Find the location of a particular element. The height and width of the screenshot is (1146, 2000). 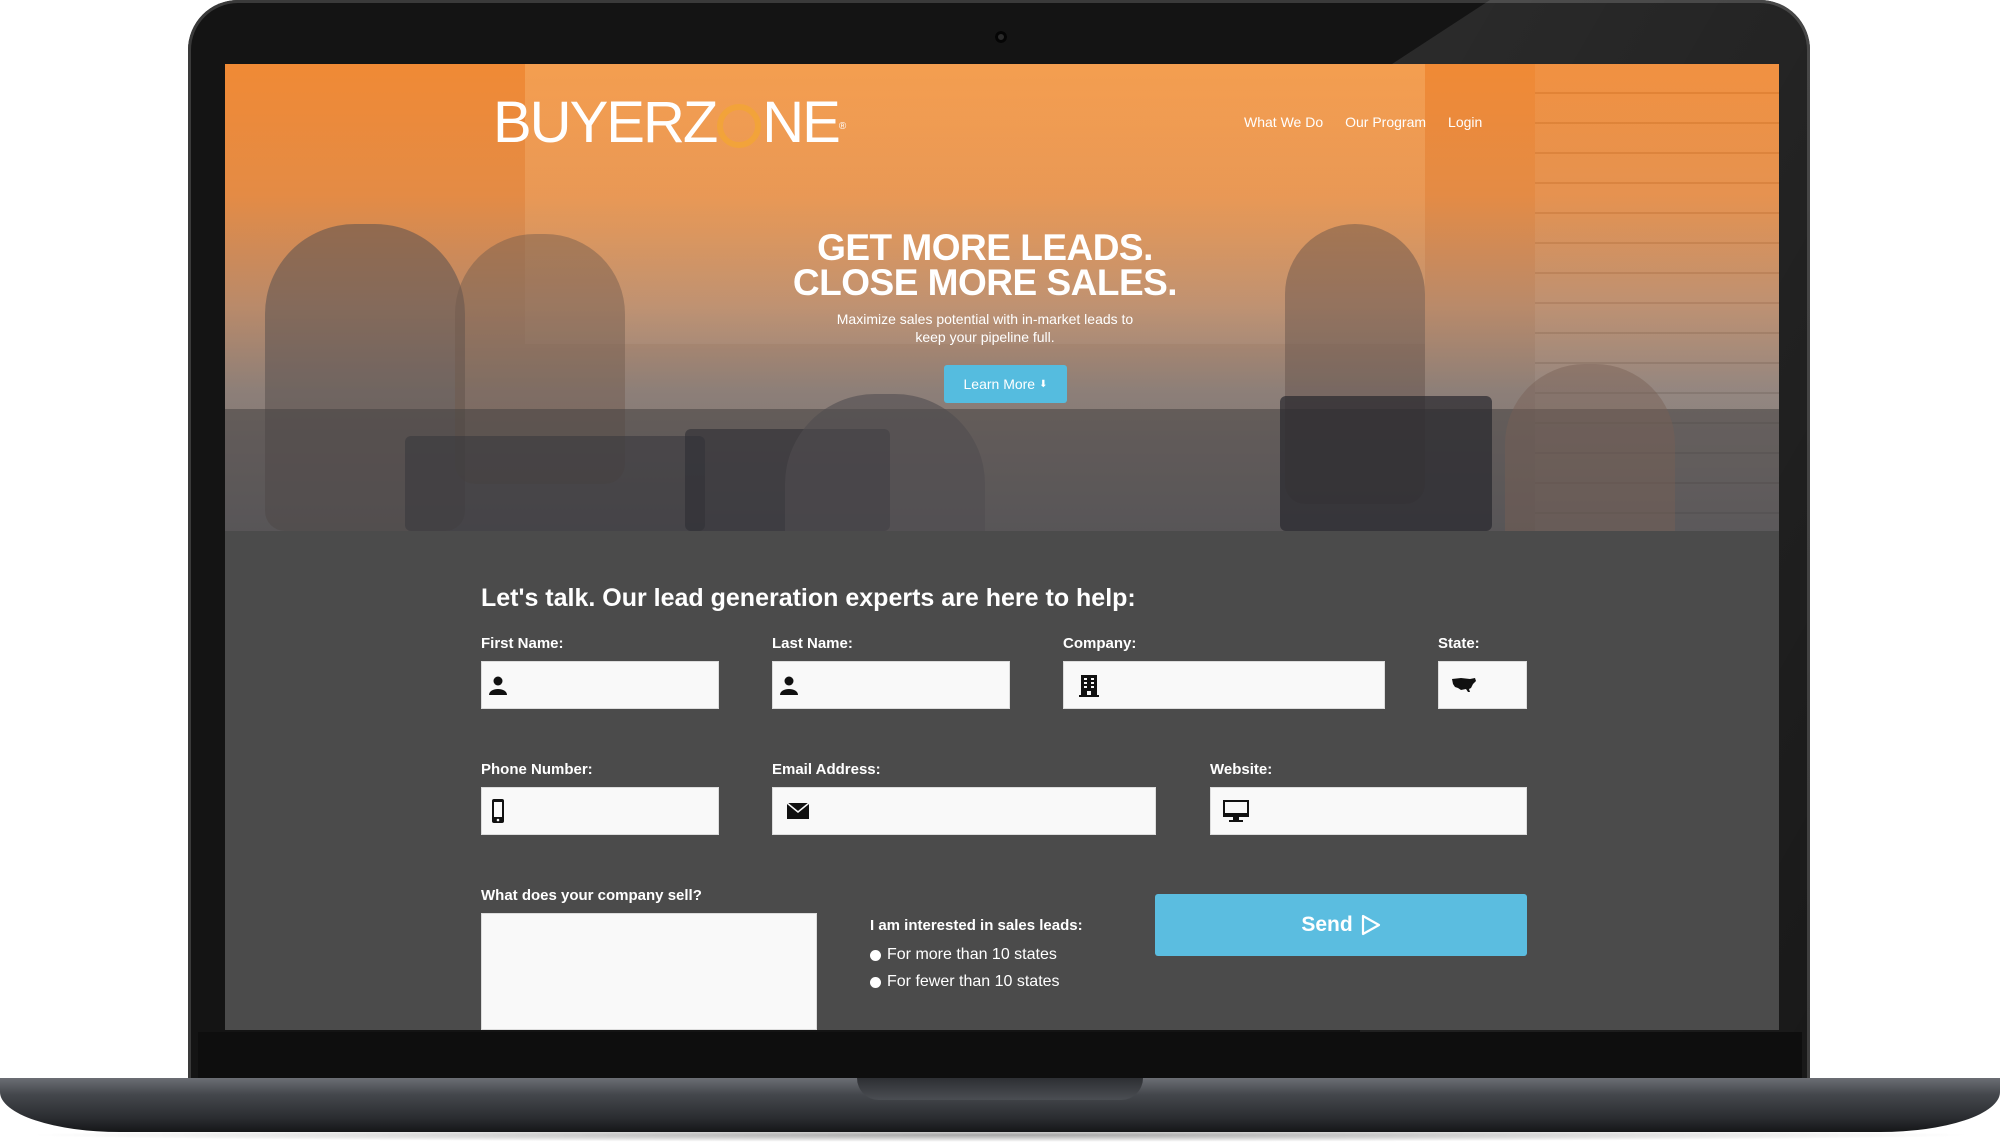

radio-fewer-than-10: For fewer than 10 states is located at coordinates (965, 982).